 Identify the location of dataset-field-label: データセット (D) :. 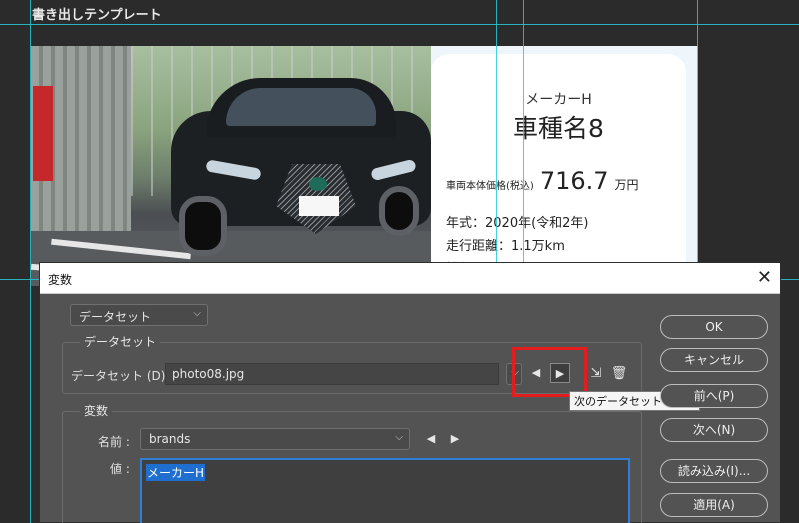
(122, 376).